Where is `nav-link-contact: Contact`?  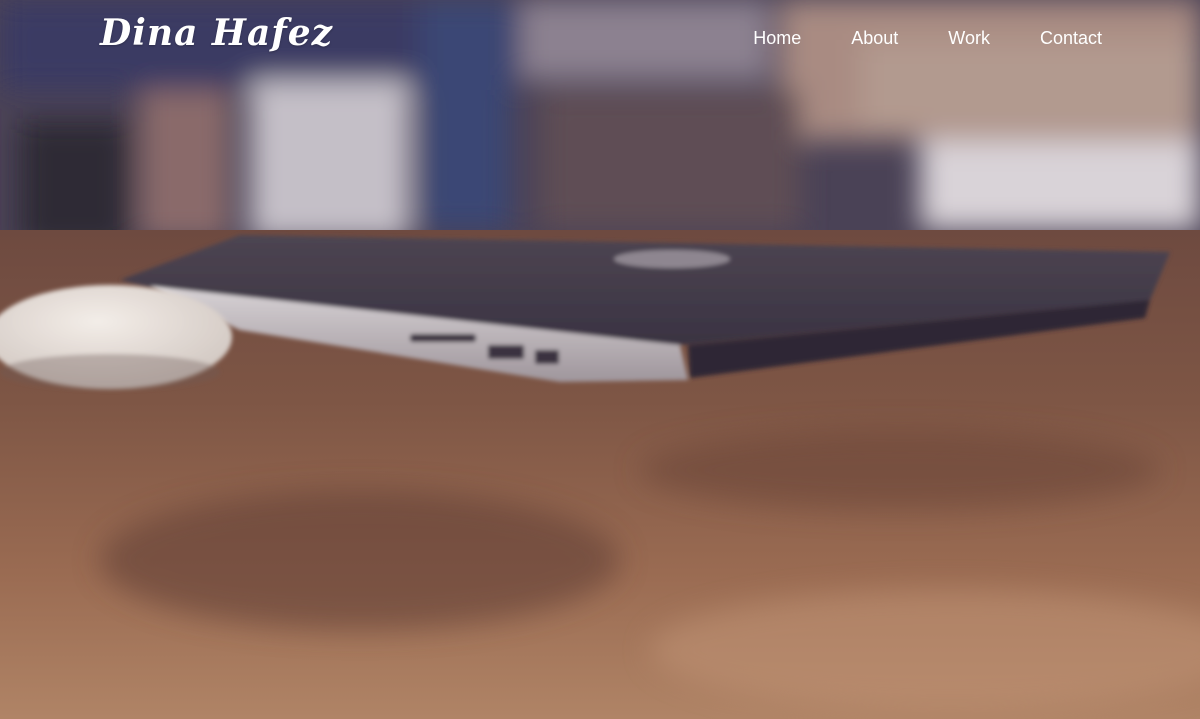 nav-link-contact: Contact is located at coordinates (1071, 38).